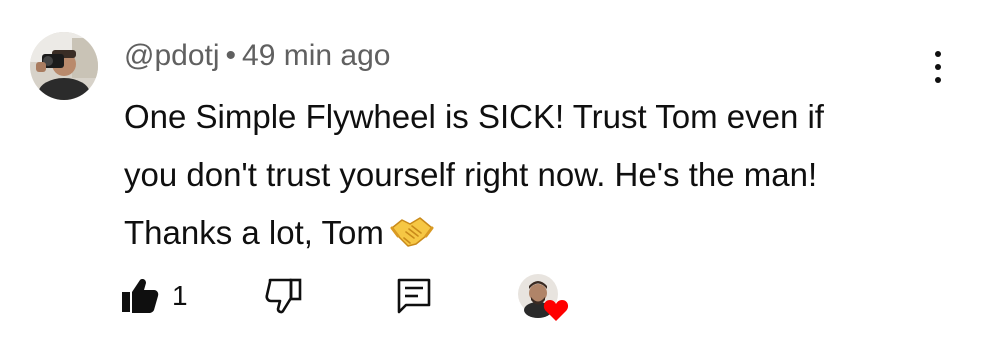  What do you see at coordinates (180, 295) in the screenshot?
I see `like-count: 1` at bounding box center [180, 295].